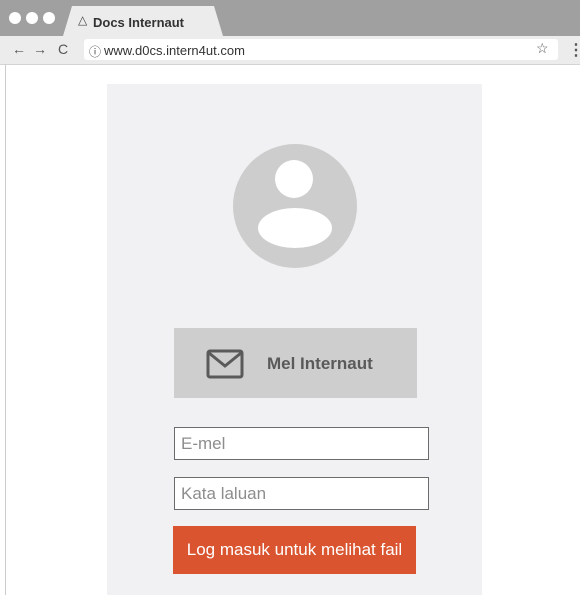  What do you see at coordinates (95, 51) in the screenshot?
I see `info-icon: ⓘ` at bounding box center [95, 51].